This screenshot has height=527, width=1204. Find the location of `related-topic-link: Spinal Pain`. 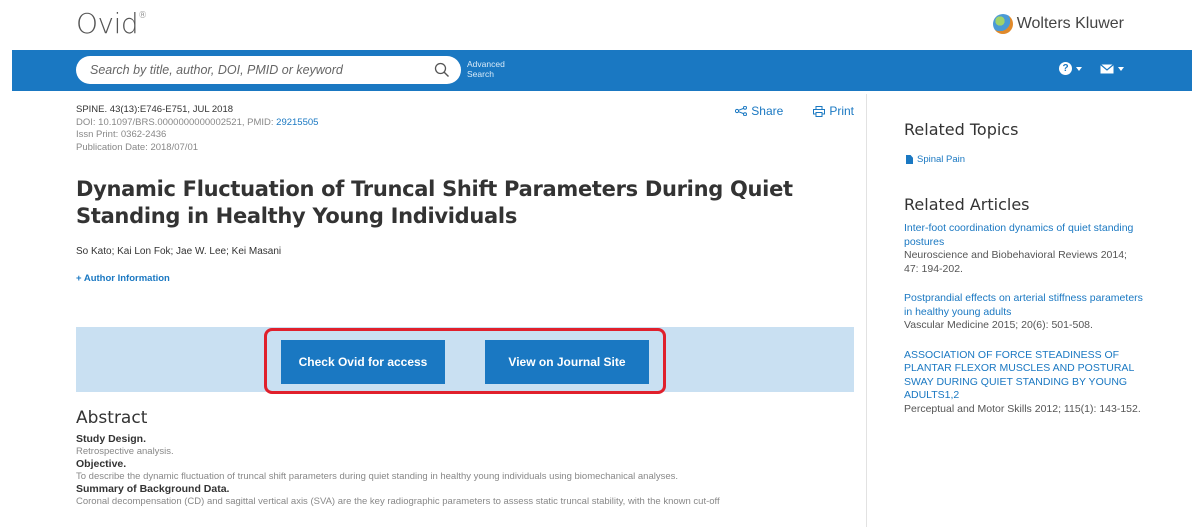

related-topic-link: Spinal Pain is located at coordinates (1025, 159).